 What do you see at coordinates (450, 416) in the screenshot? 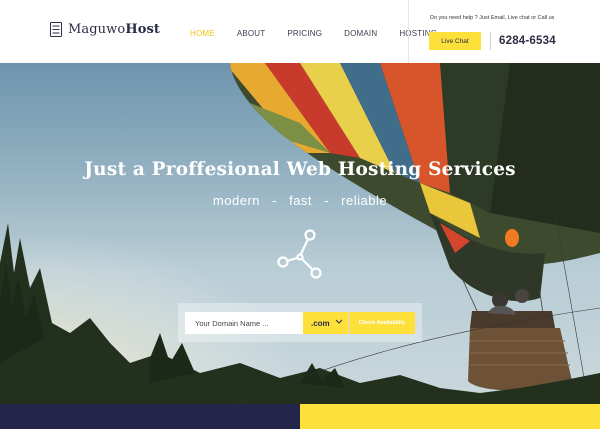
I see `bottom-band-right` at bounding box center [450, 416].